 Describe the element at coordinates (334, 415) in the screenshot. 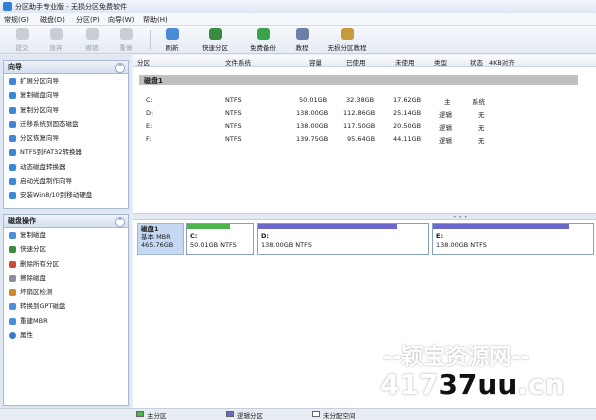

I see `legend-unallocated: 未分配空间` at that location.